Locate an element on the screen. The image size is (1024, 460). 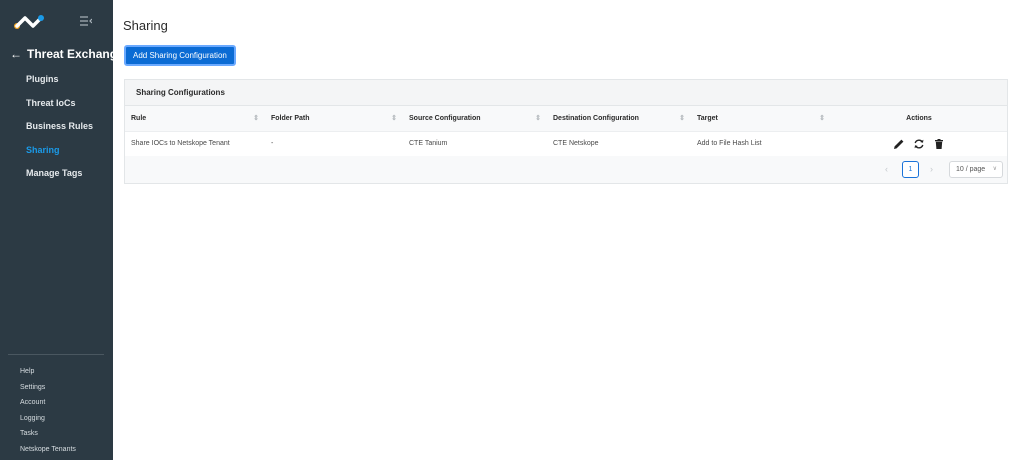
sidebar-item-tasks: Tasks is located at coordinates (56, 434).